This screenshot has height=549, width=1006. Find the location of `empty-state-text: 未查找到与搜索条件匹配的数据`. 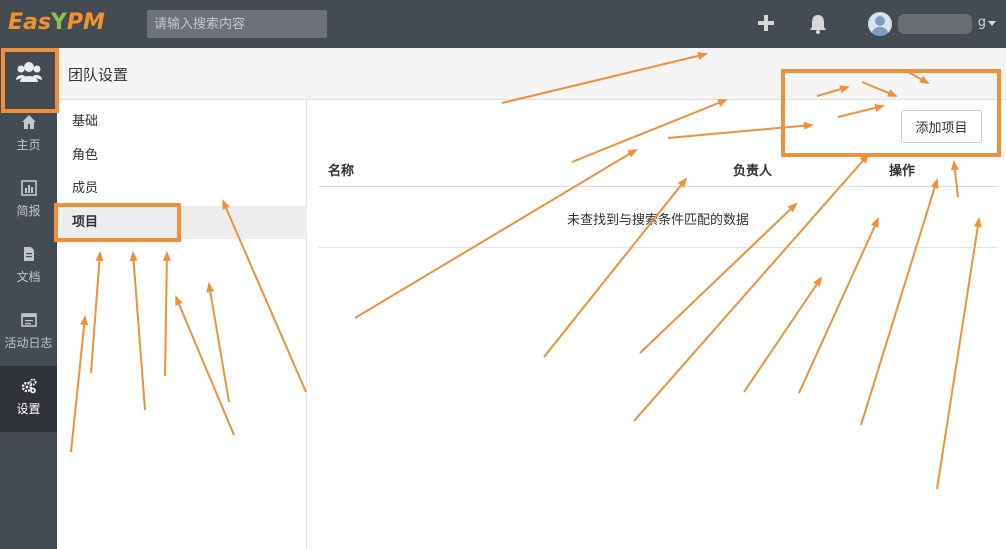

empty-state-text: 未查找到与搜索条件匹配的数据 is located at coordinates (657, 220).